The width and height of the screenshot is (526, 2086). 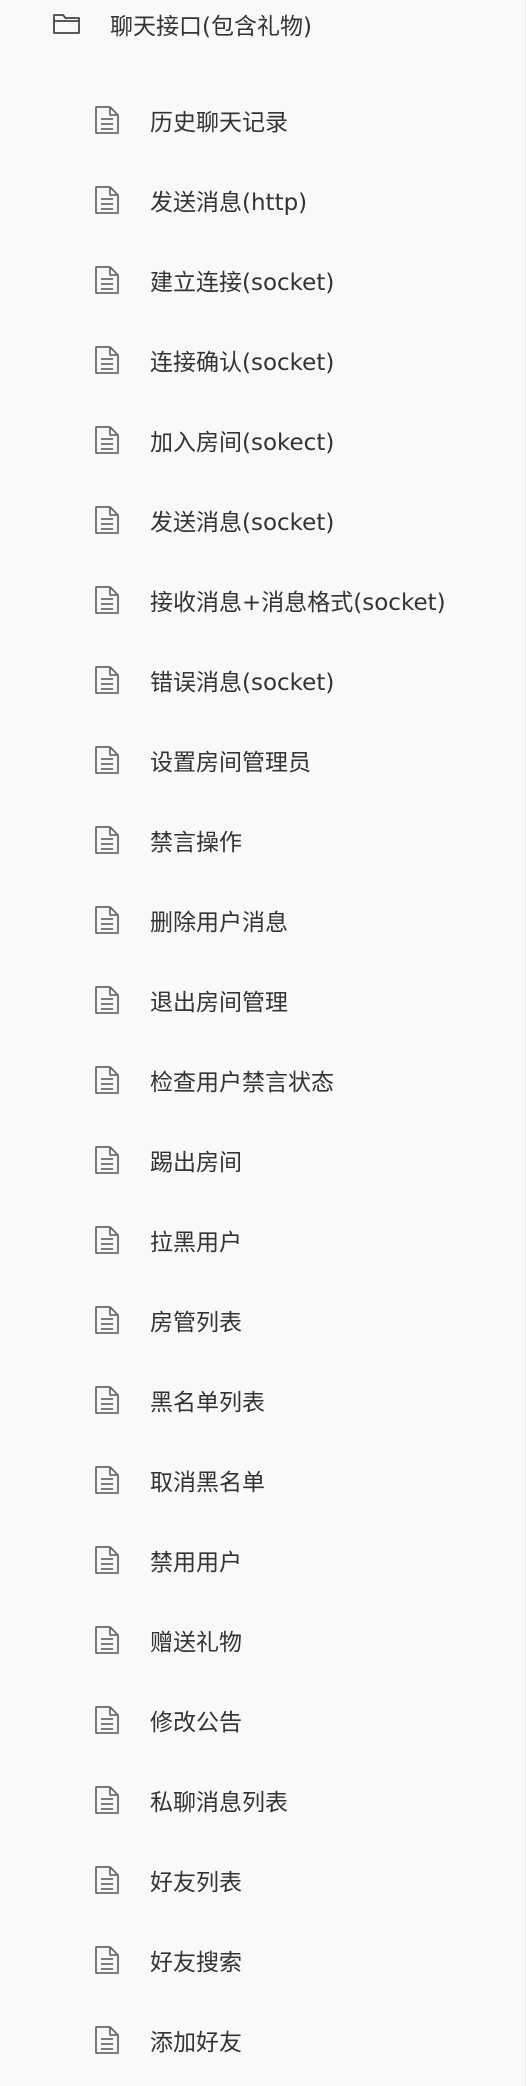 I want to click on list-item: 建立连接(socket), so click(x=262, y=280).